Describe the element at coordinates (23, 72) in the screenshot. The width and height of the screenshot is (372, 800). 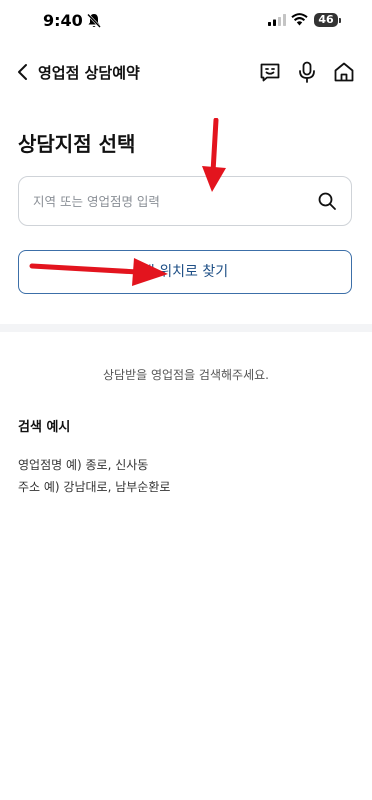
I see `back-button` at that location.